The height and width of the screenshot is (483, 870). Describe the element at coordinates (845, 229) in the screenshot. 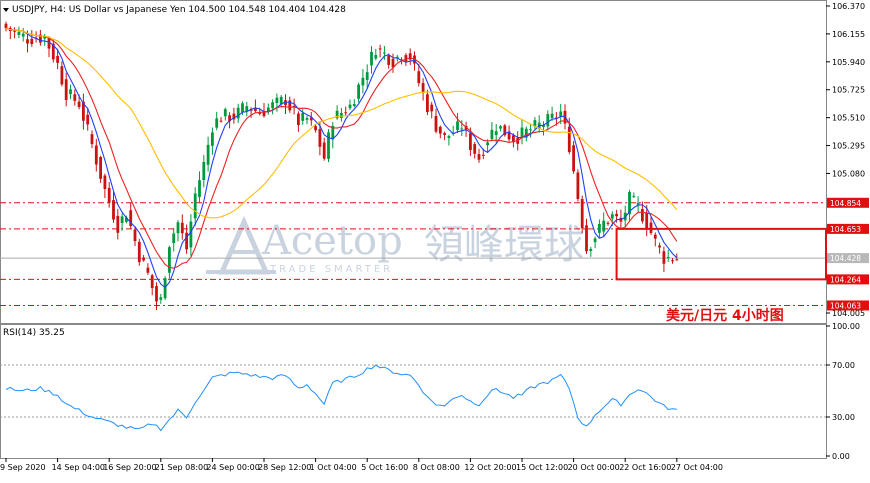

I see `level-label: 104.653` at that location.